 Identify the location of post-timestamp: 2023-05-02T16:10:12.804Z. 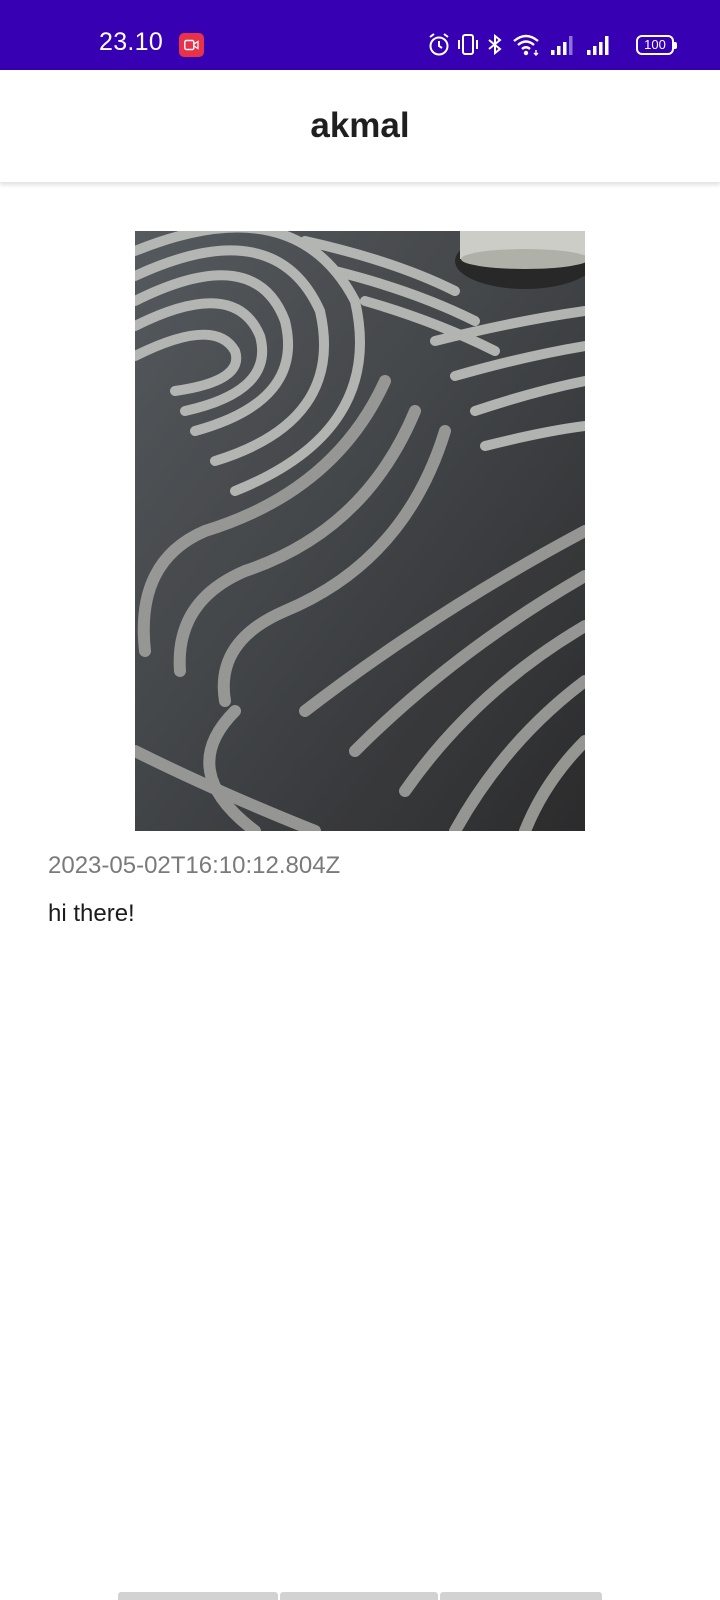
(194, 865).